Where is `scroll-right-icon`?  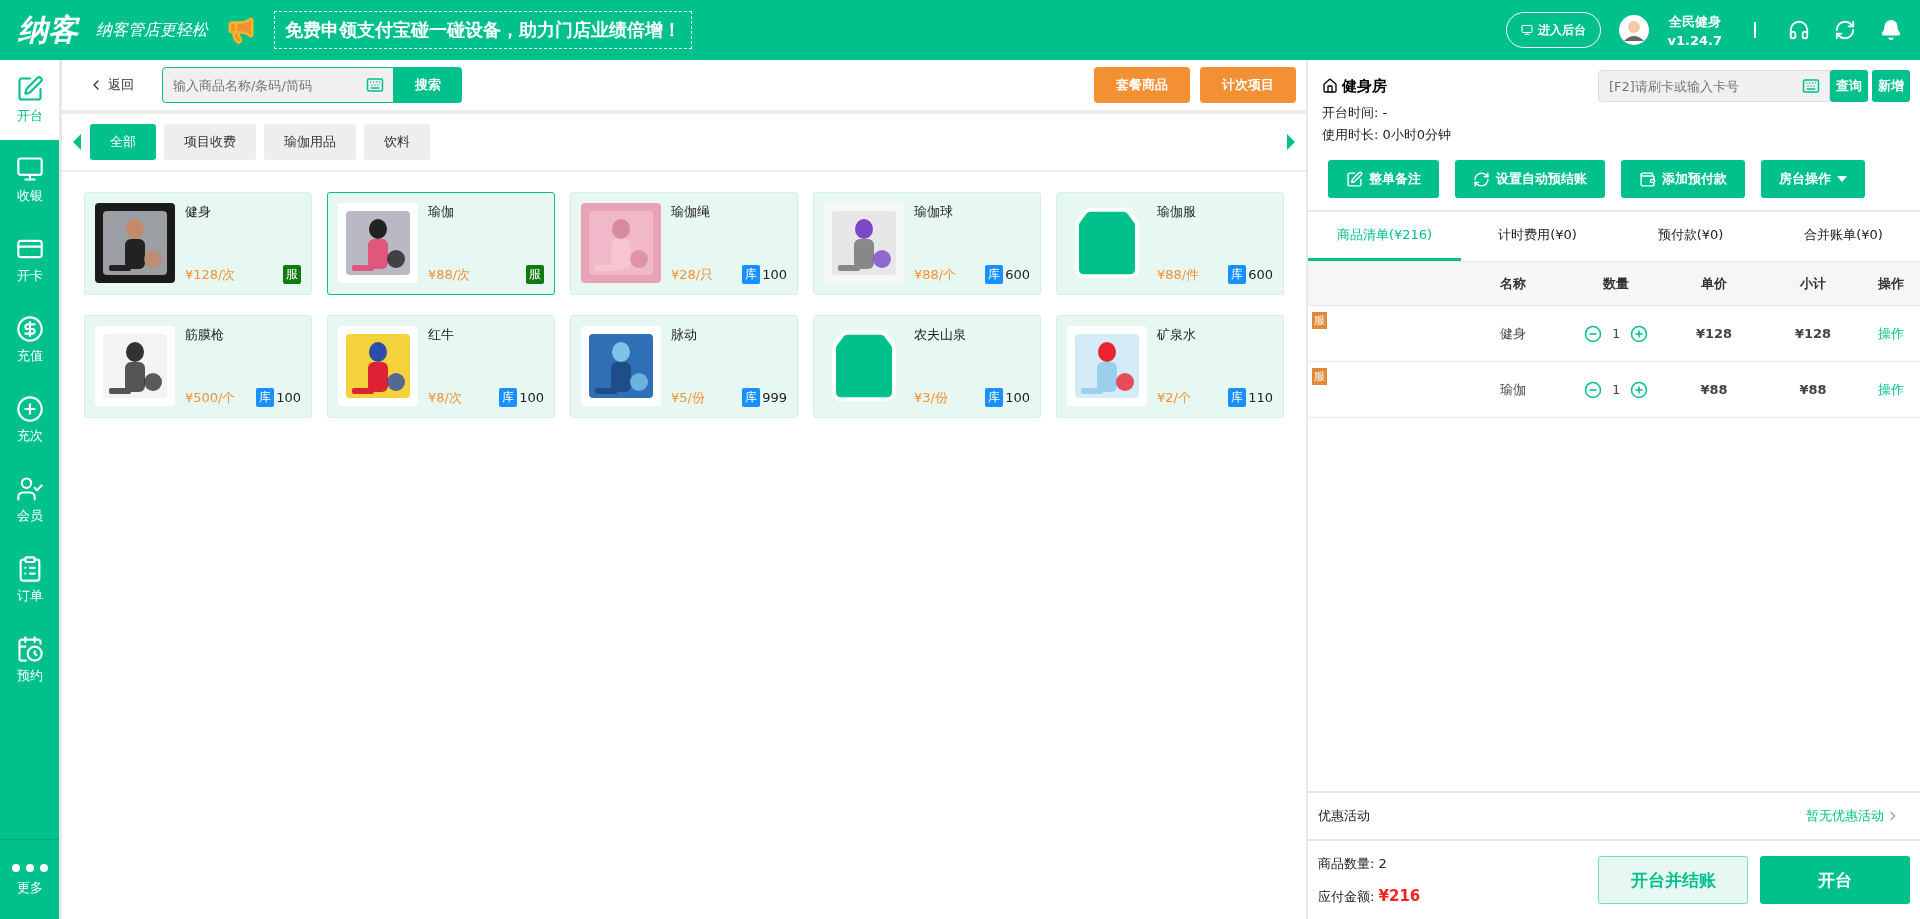
scroll-right-icon is located at coordinates (1291, 142).